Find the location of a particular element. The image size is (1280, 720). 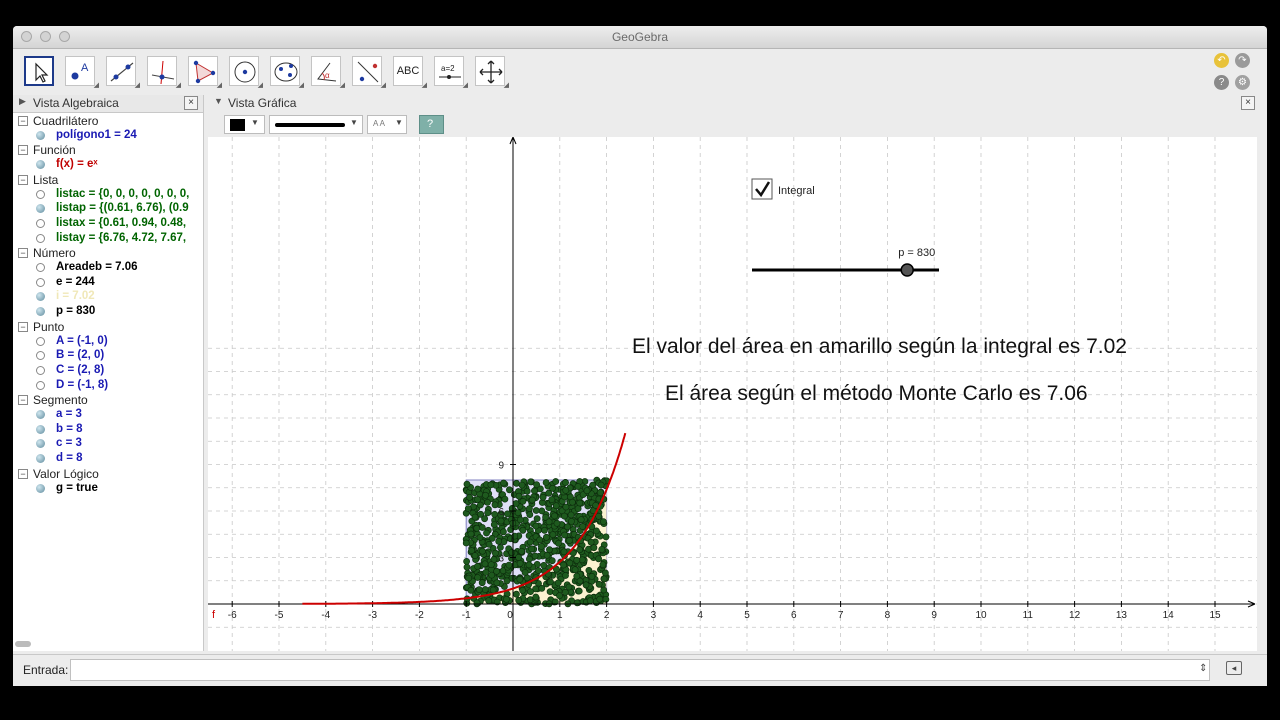

style-bar: ▼ ▼ A A ▼ ? is located at coordinates (738, 125).